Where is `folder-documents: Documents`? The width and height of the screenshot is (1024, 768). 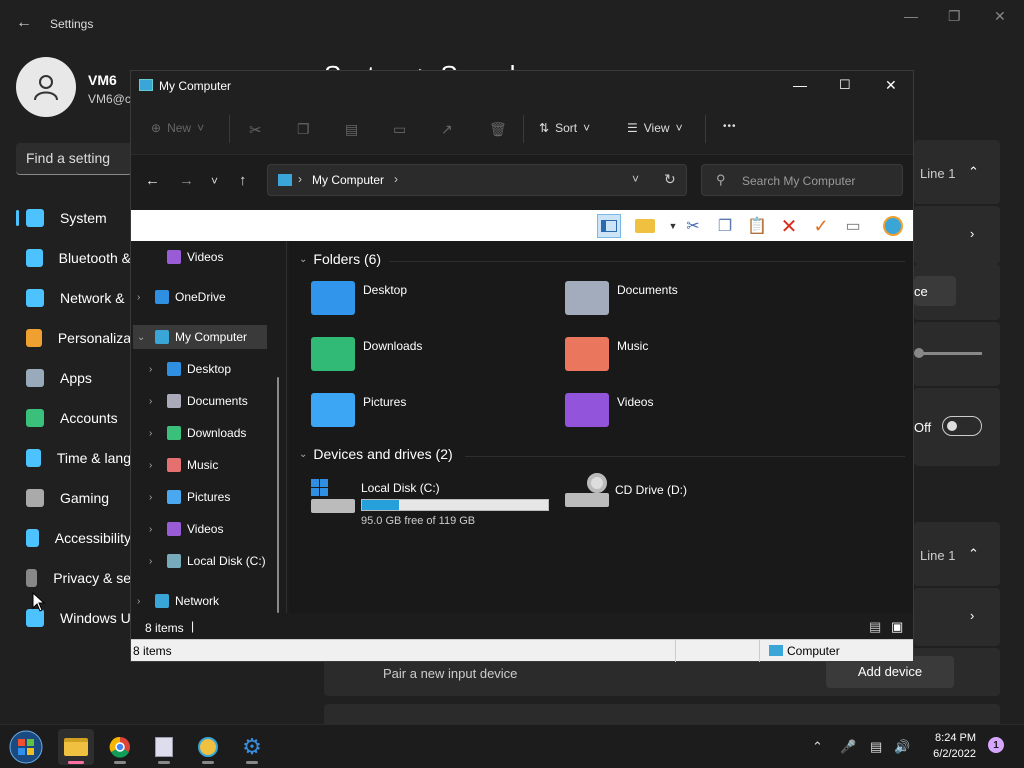
folder-documents: Documents is located at coordinates (621, 298).